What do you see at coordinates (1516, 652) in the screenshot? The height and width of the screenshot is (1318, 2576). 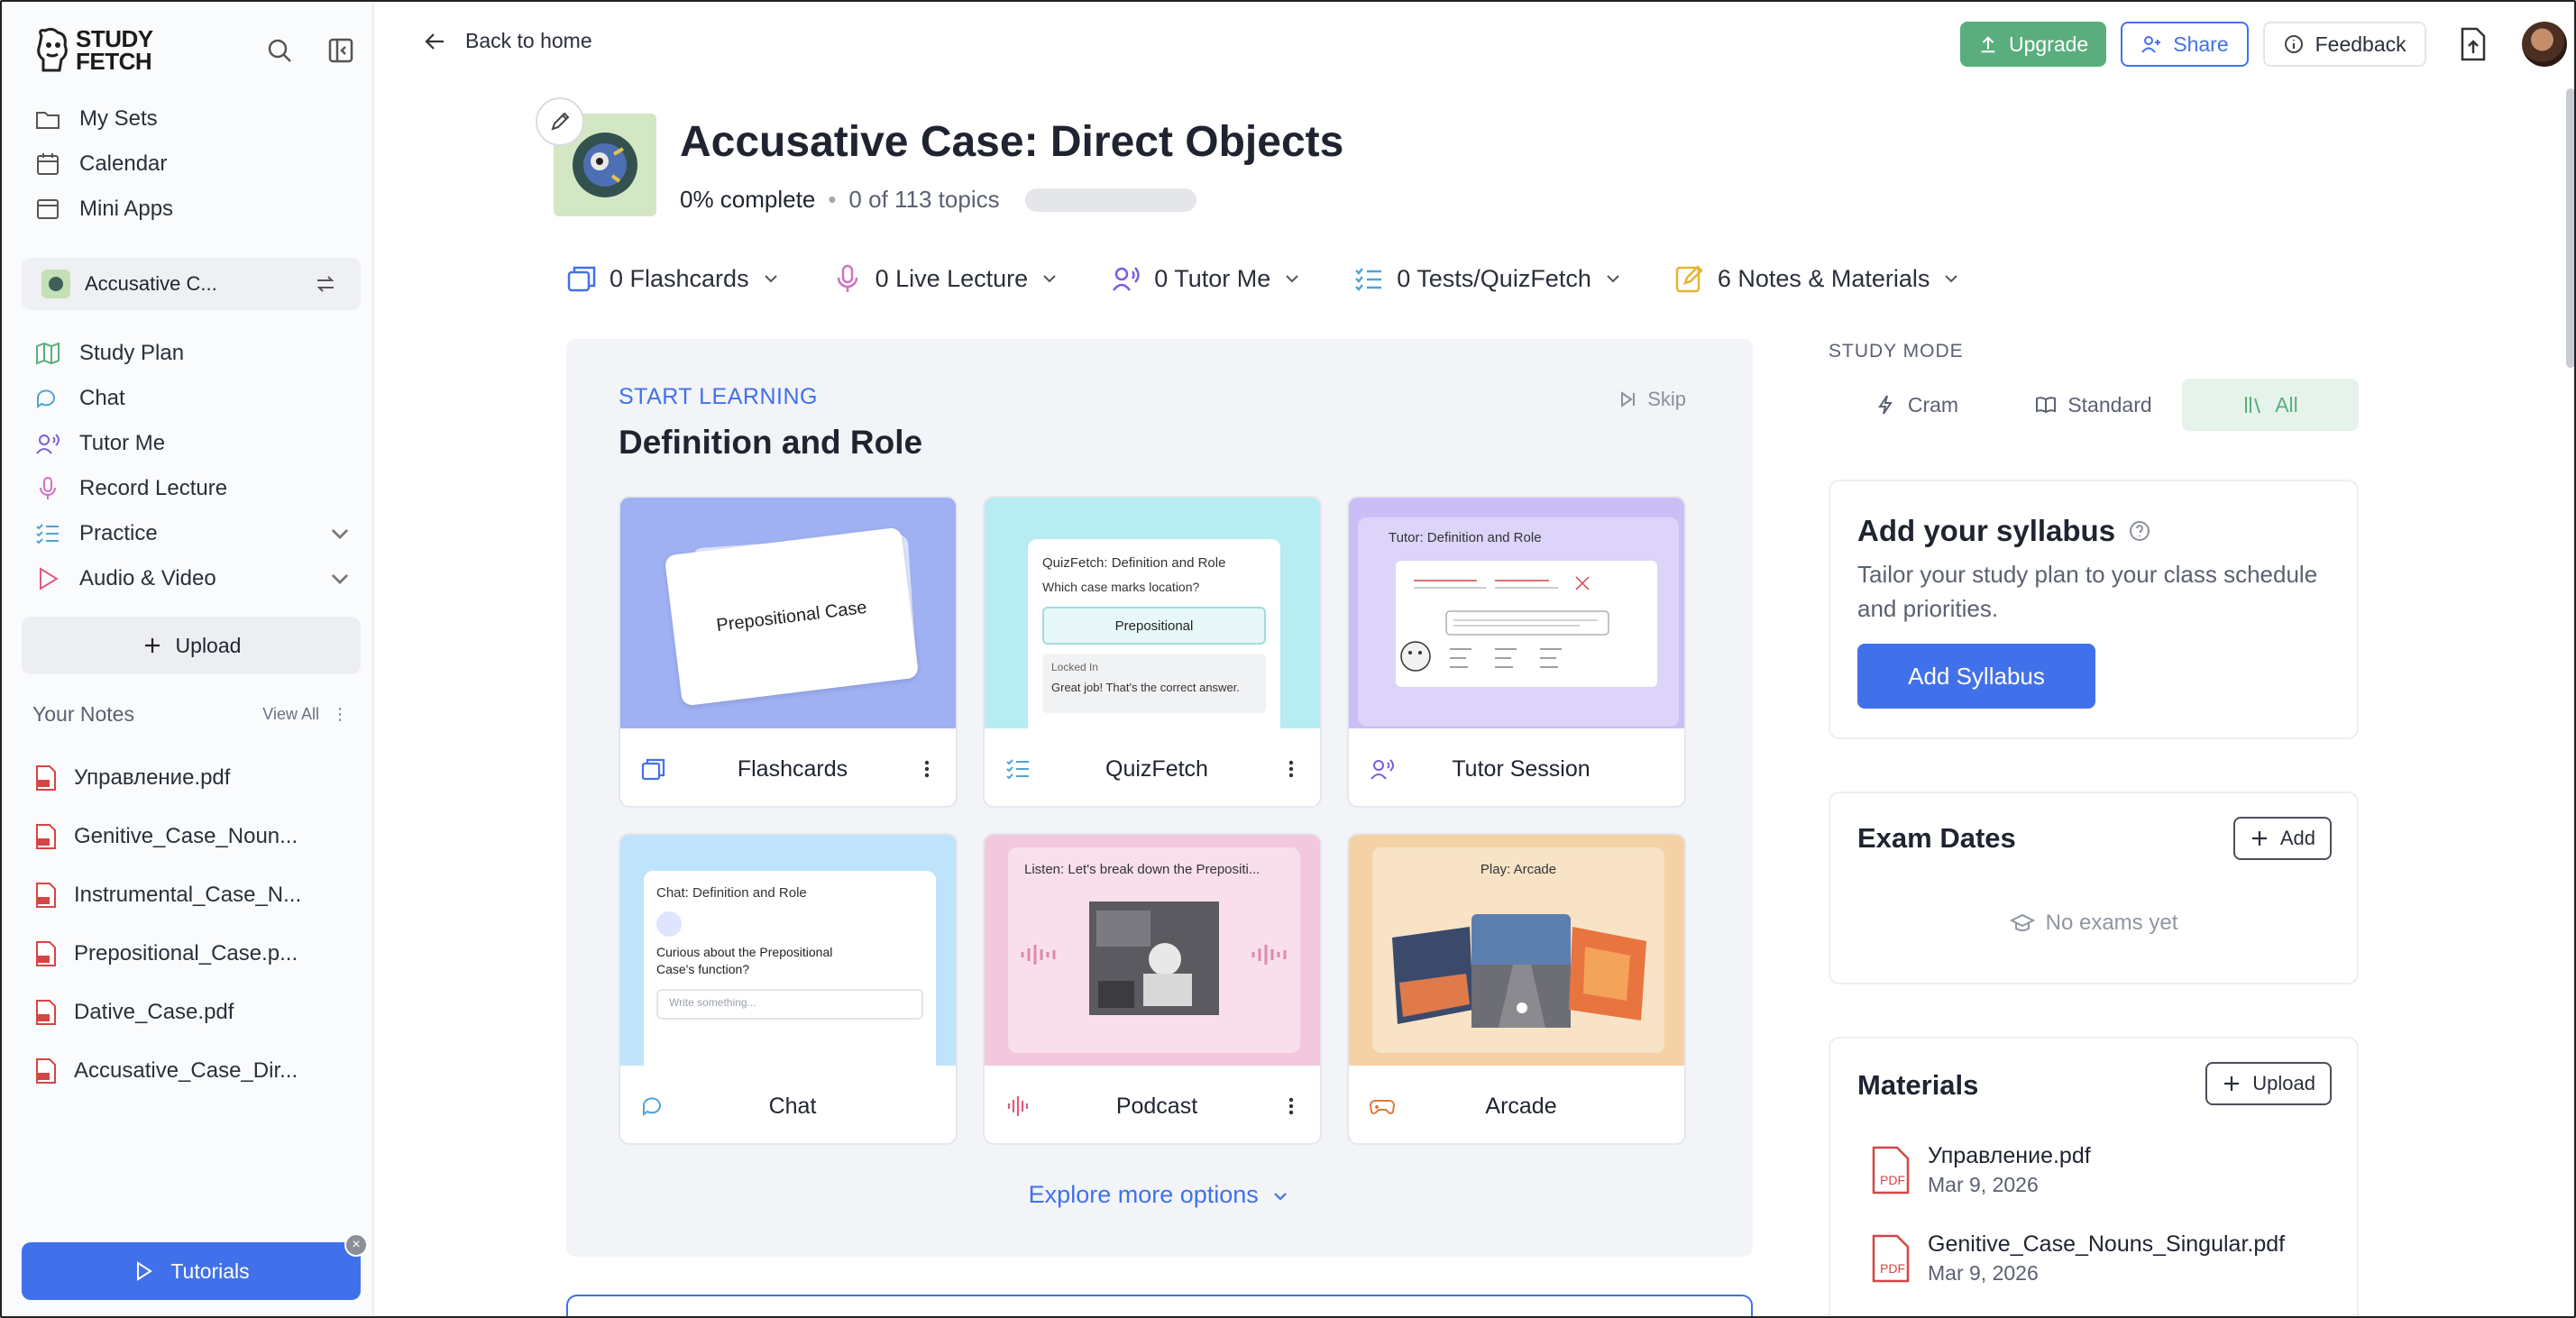 I see `card-tutor-session: Tutor: Definition and Role Tutor Session` at bounding box center [1516, 652].